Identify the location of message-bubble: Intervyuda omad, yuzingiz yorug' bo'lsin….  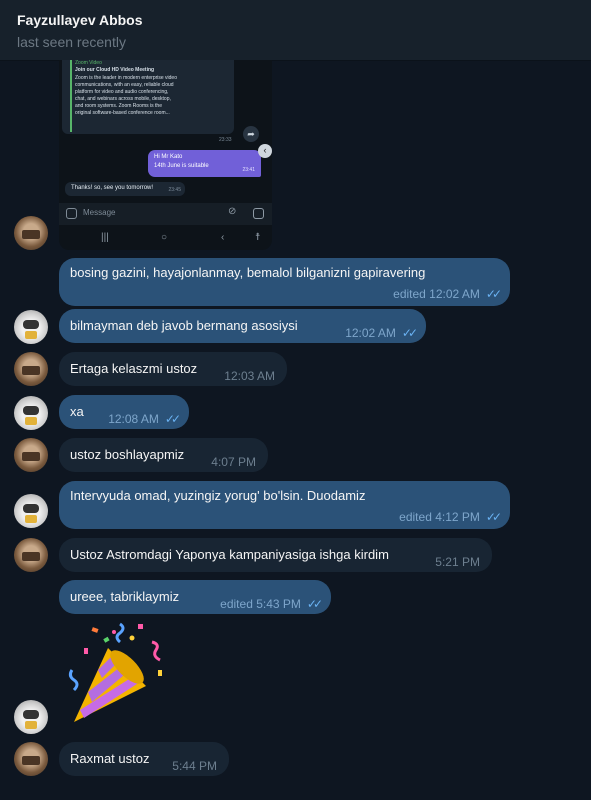
(284, 505).